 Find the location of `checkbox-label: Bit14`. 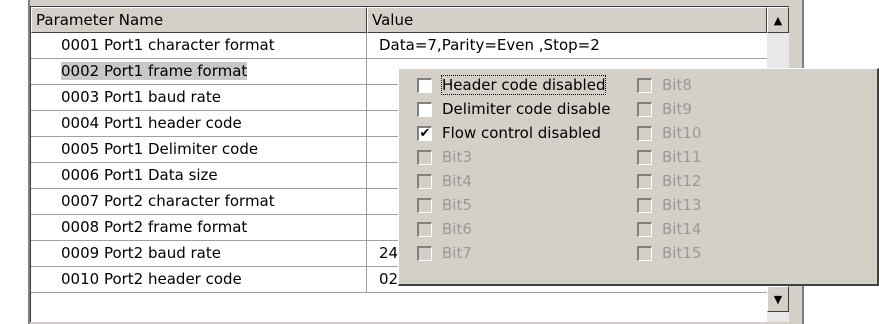

checkbox-label: Bit14 is located at coordinates (682, 229).